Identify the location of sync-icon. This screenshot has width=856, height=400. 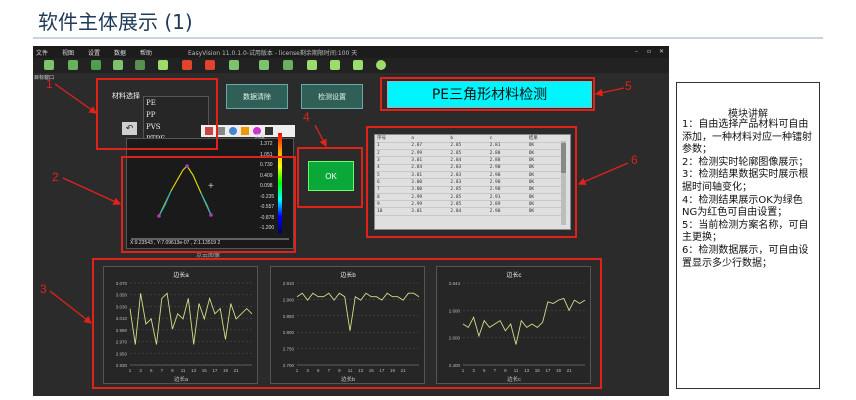
(358, 65).